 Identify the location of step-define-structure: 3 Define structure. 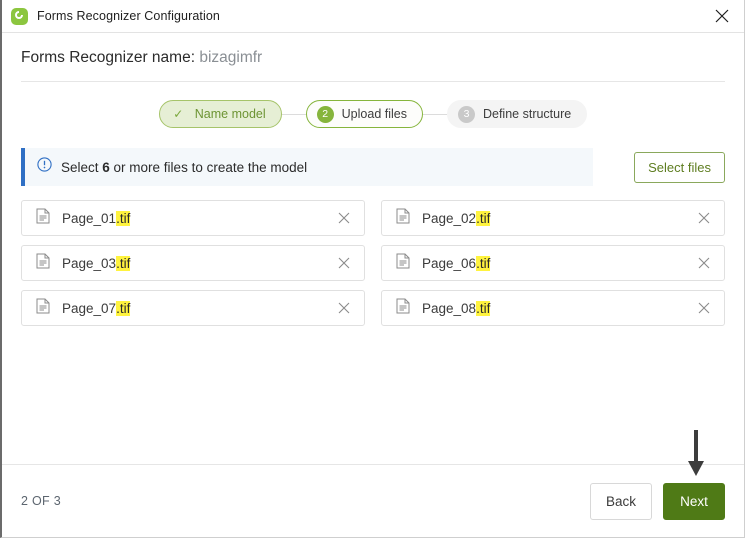
(517, 114).